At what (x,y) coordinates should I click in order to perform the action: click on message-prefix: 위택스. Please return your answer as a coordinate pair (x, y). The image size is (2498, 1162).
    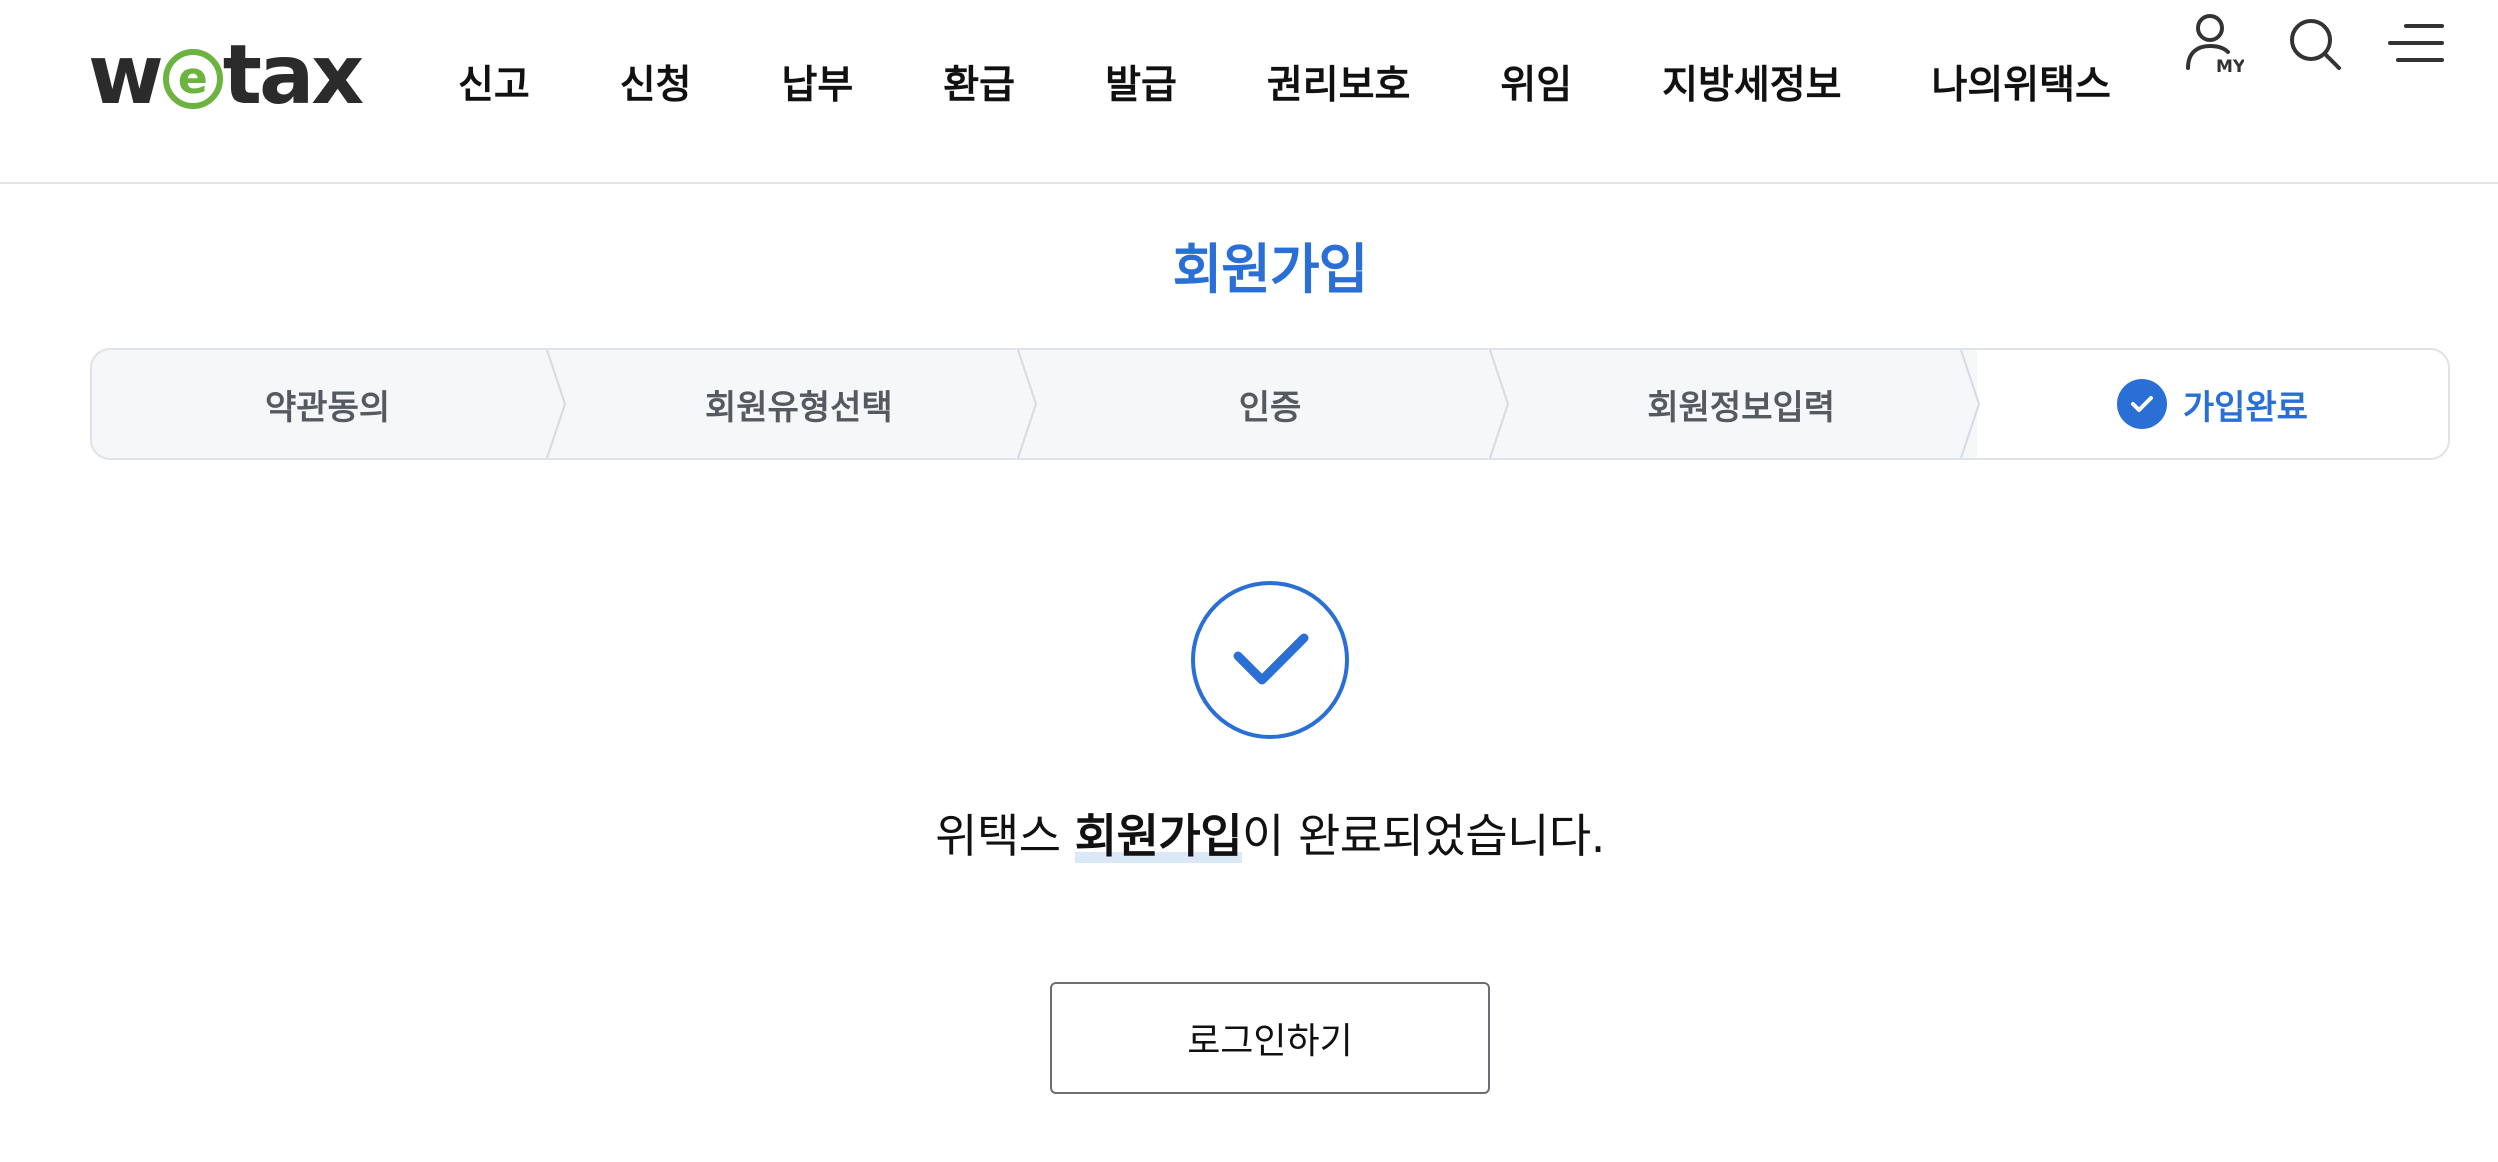
    Looking at the image, I should click on (1005, 836).